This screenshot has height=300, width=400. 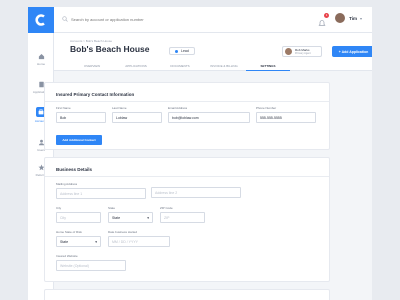 What do you see at coordinates (166, 208) in the screenshot?
I see `zip-label: ZIP Code` at bounding box center [166, 208].